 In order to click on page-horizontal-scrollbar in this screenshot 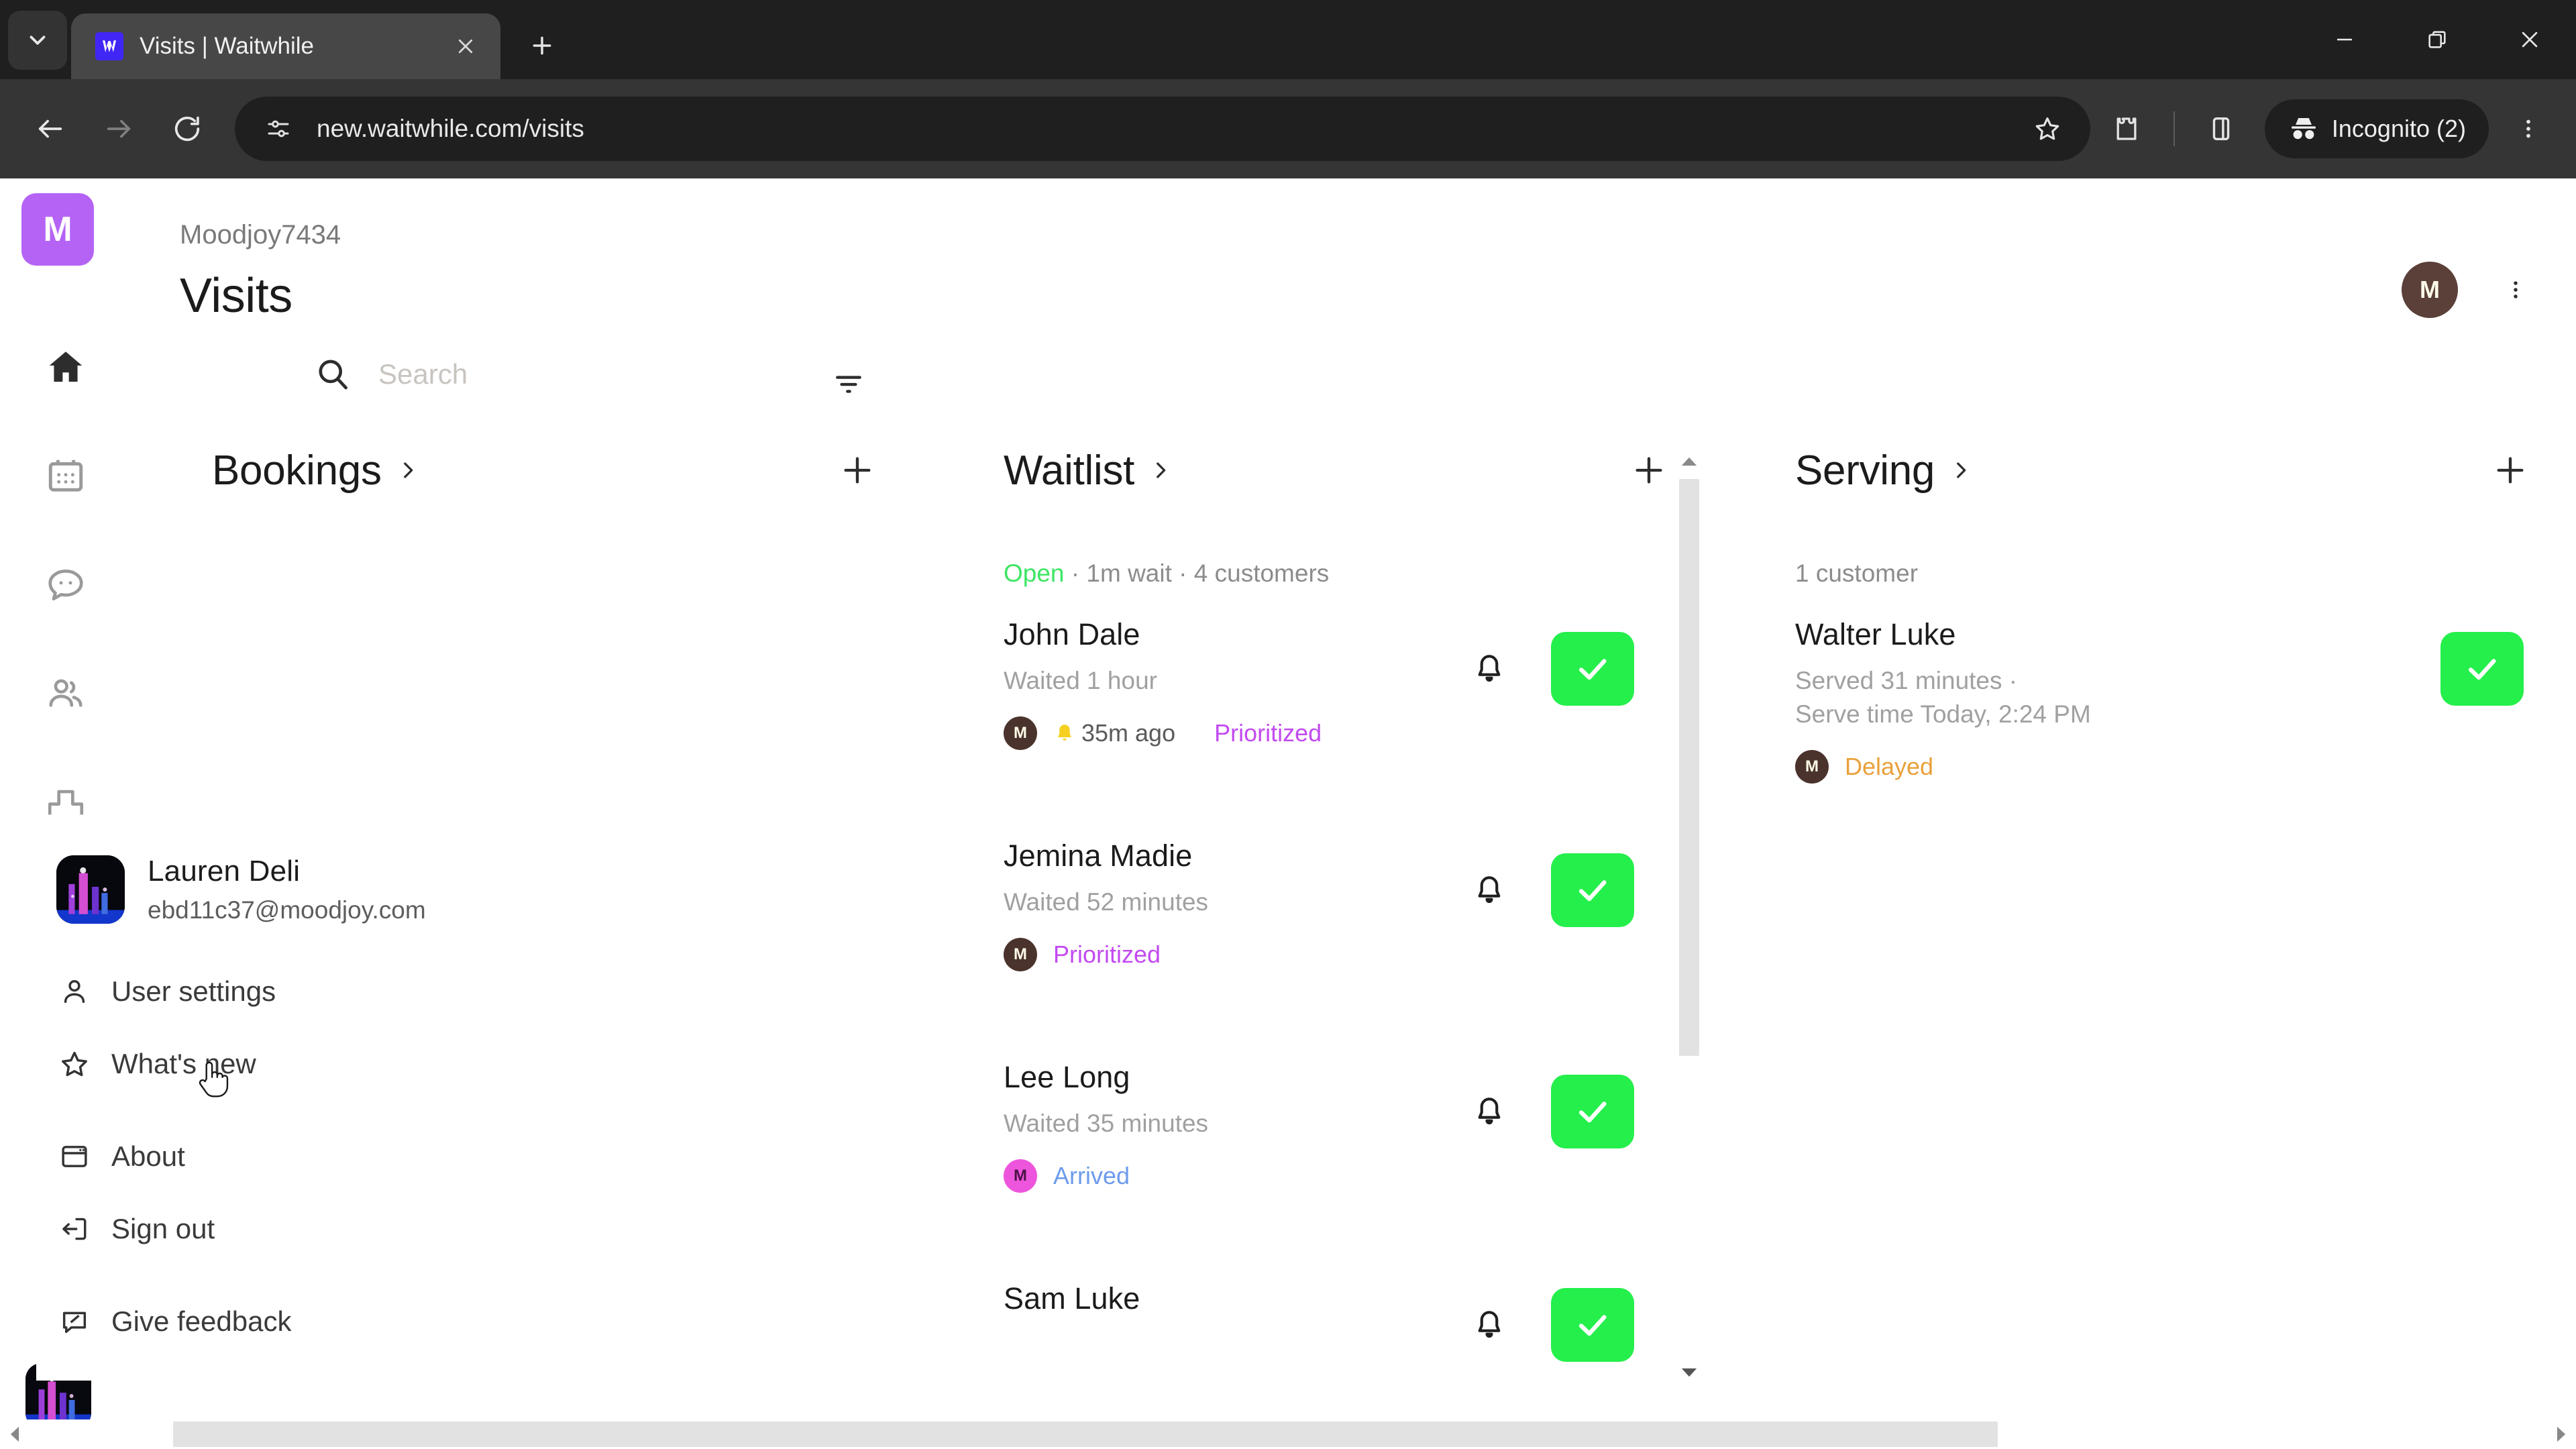, I will do `click(1288, 1434)`.